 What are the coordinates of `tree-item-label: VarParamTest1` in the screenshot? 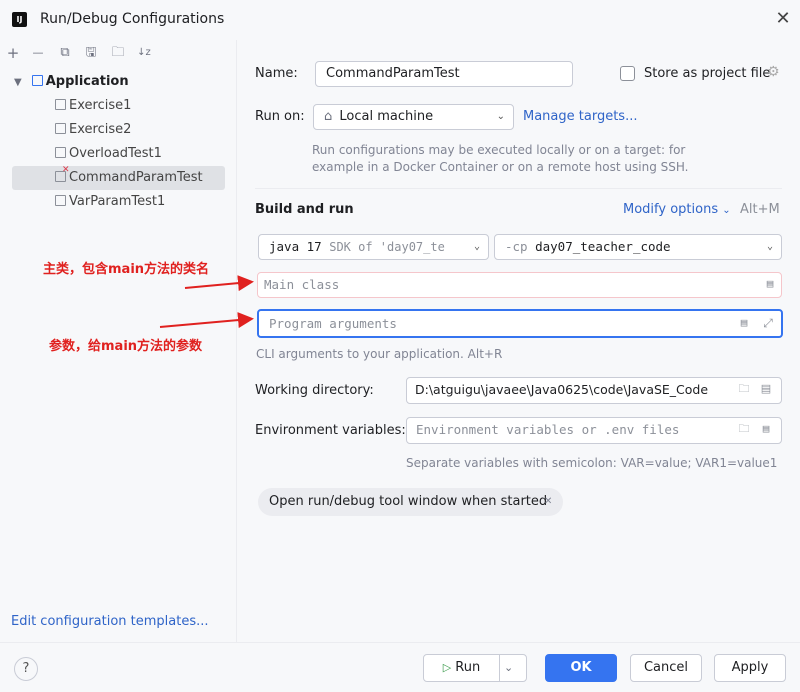 It's located at (117, 201).